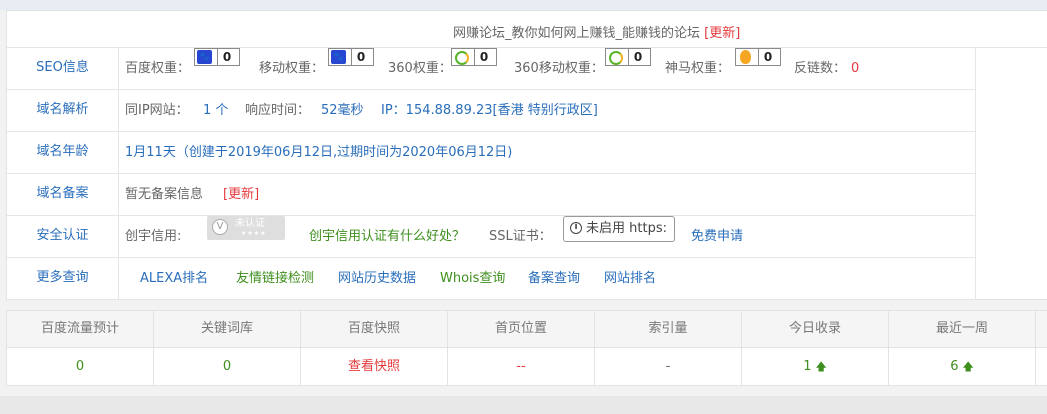 The width and height of the screenshot is (1047, 414). I want to click on link-history: 网站历史数据, so click(377, 279).